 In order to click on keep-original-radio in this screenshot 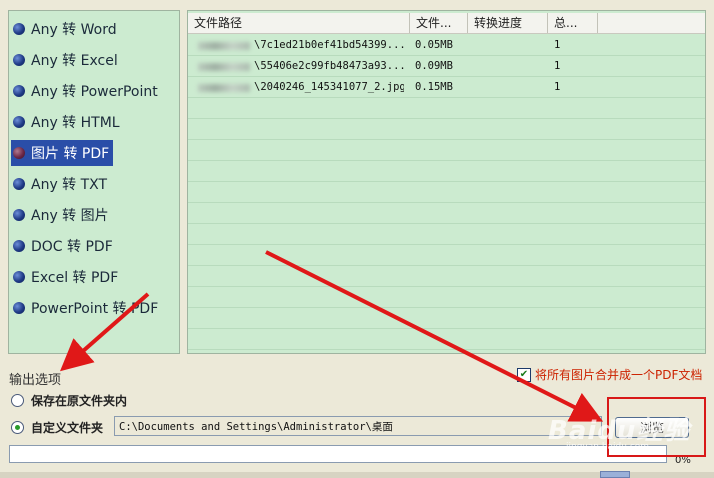, I will do `click(17, 400)`.